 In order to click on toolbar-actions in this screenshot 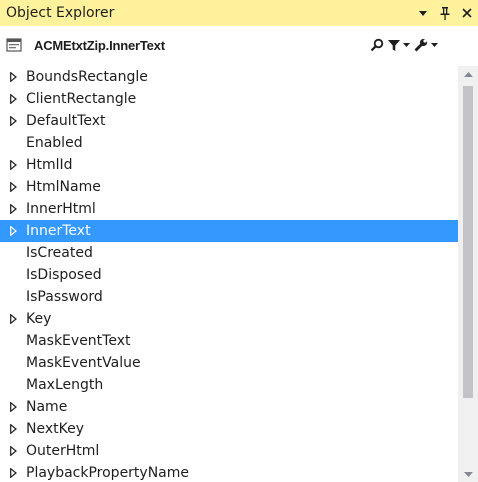, I will do `click(402, 45)`.